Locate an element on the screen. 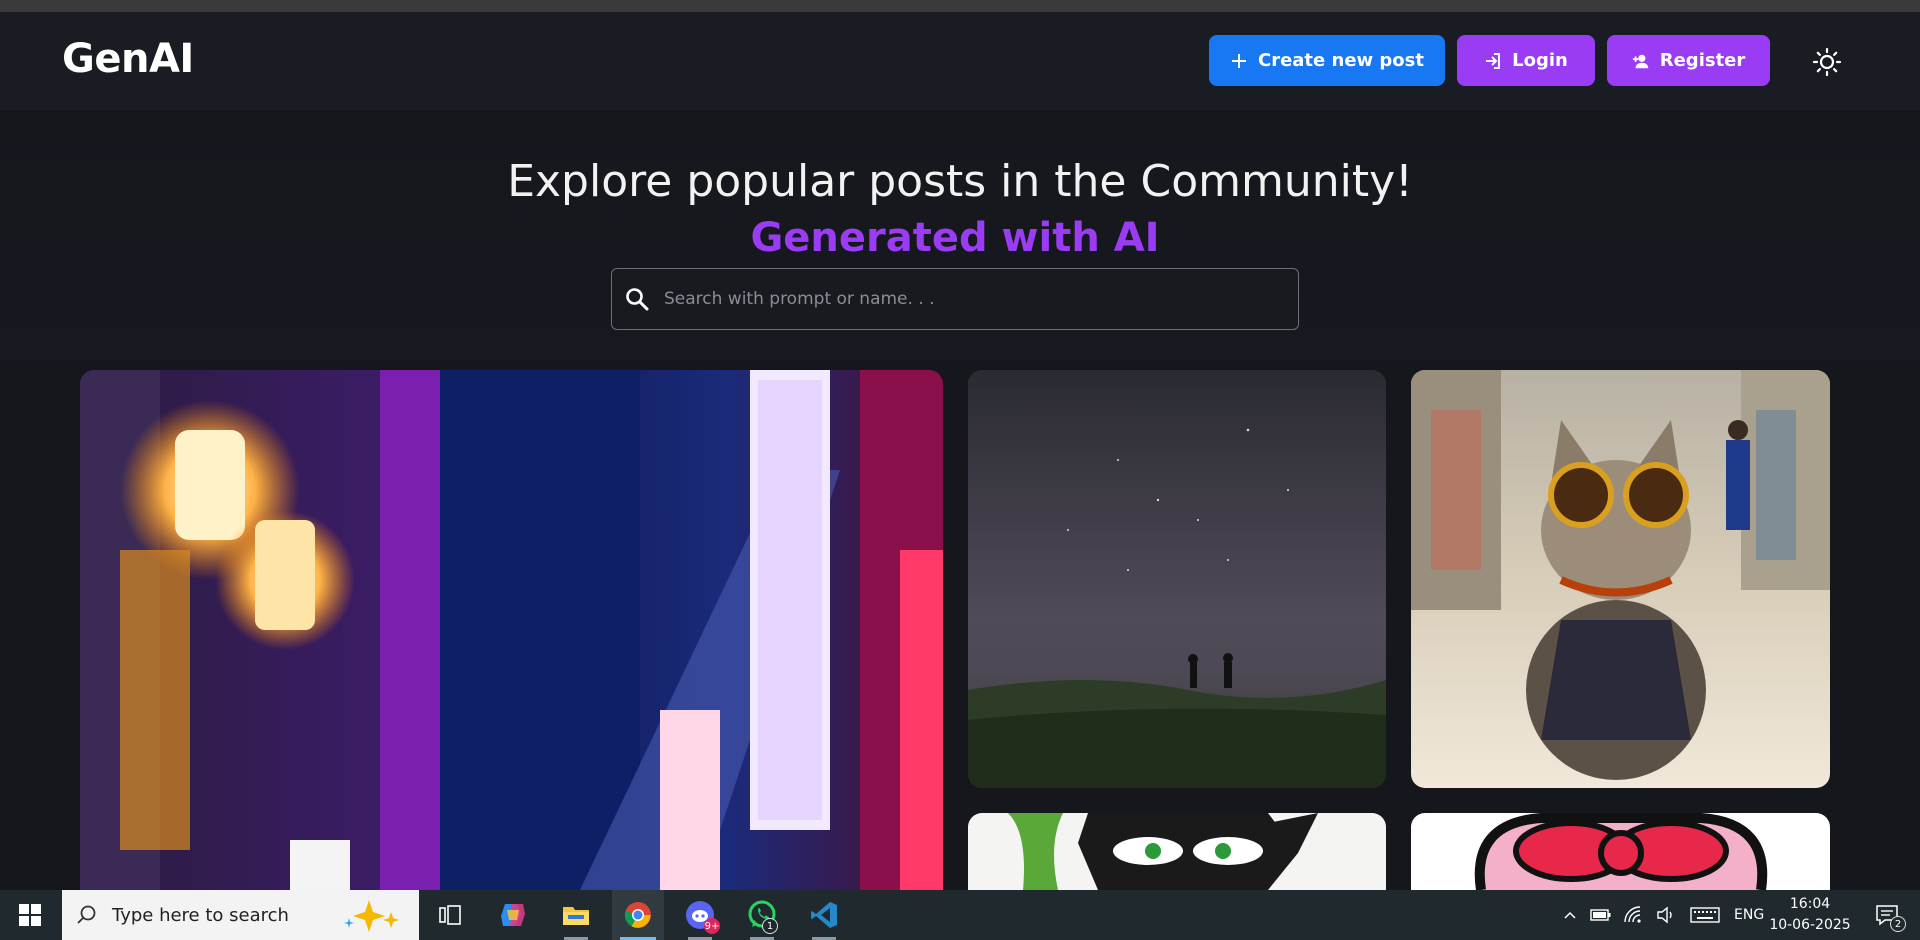 The height and width of the screenshot is (940, 1920). browser-top-strip is located at coordinates (960, 6).